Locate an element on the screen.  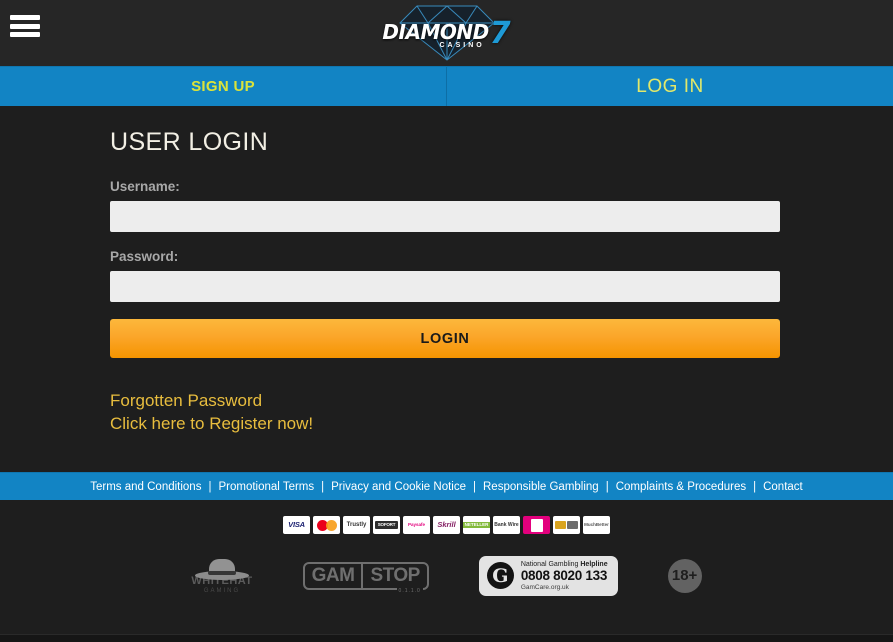
footer-link-terms: Terms and Conditions is located at coordinates (145, 487).